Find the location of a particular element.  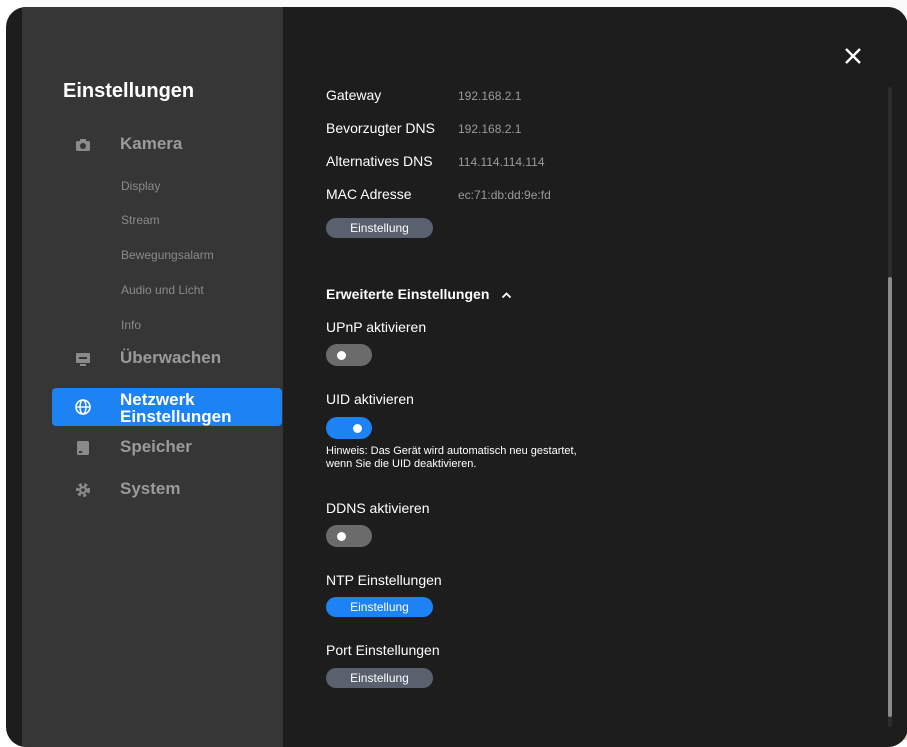

alternative-dns-label: Alternatives DNS is located at coordinates (379, 161).